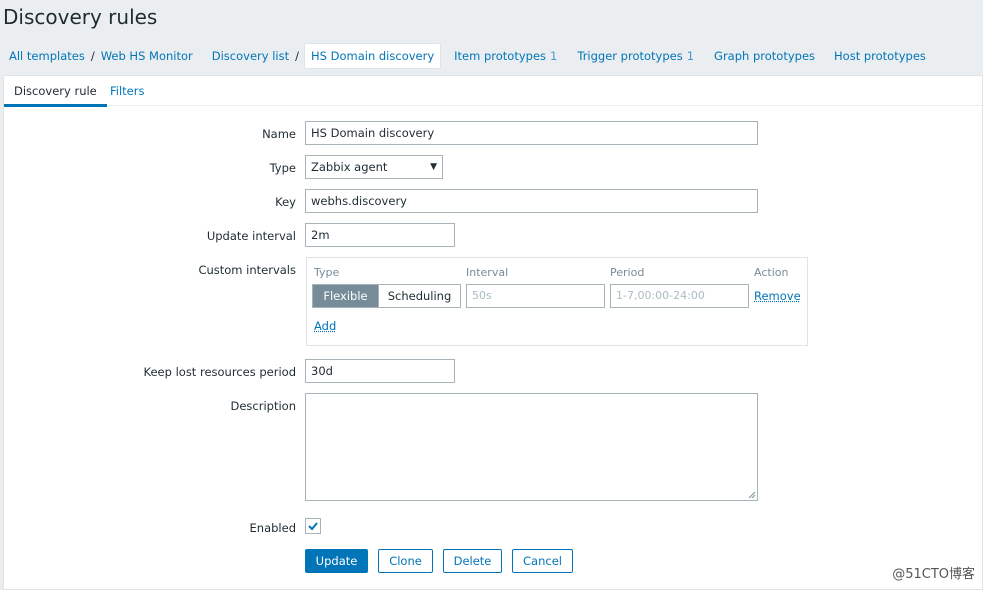 The width and height of the screenshot is (983, 590). I want to click on remove-interval-link: Remove, so click(777, 296).